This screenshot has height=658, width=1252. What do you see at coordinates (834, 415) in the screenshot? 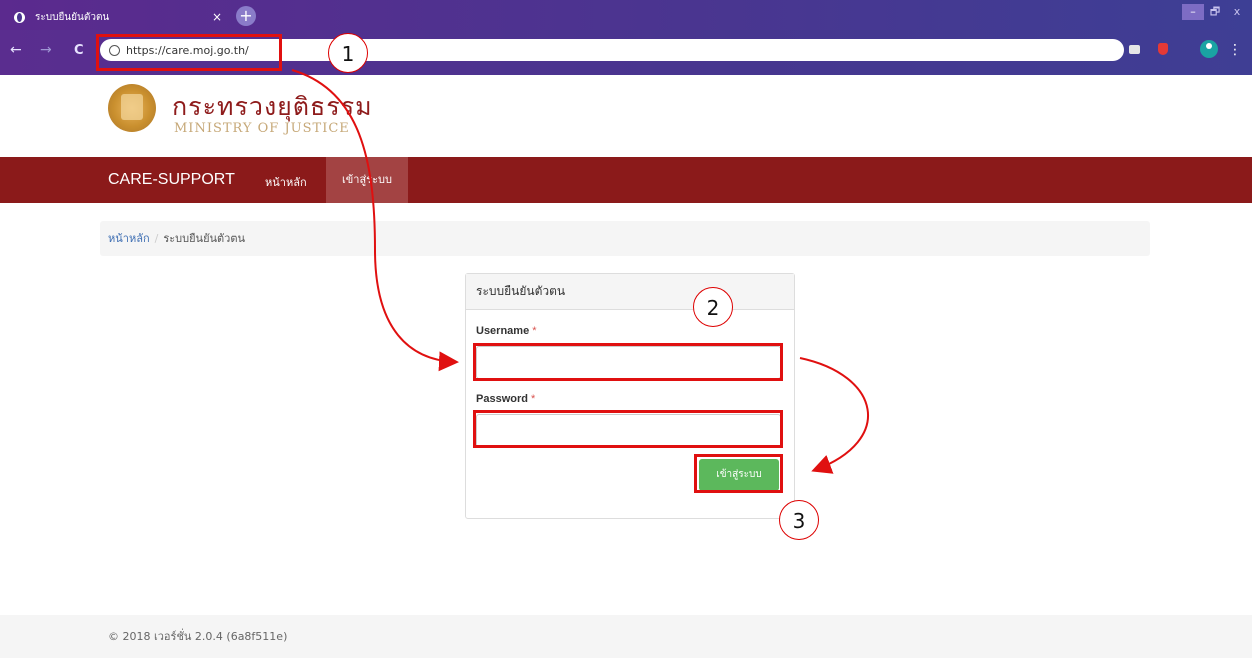
I see `arrow-username-to-button` at bounding box center [834, 415].